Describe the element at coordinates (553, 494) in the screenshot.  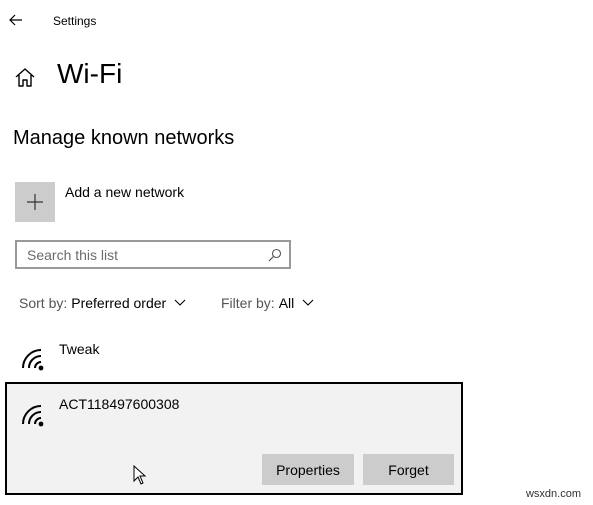
I see `watermark: wsxdn.com` at that location.